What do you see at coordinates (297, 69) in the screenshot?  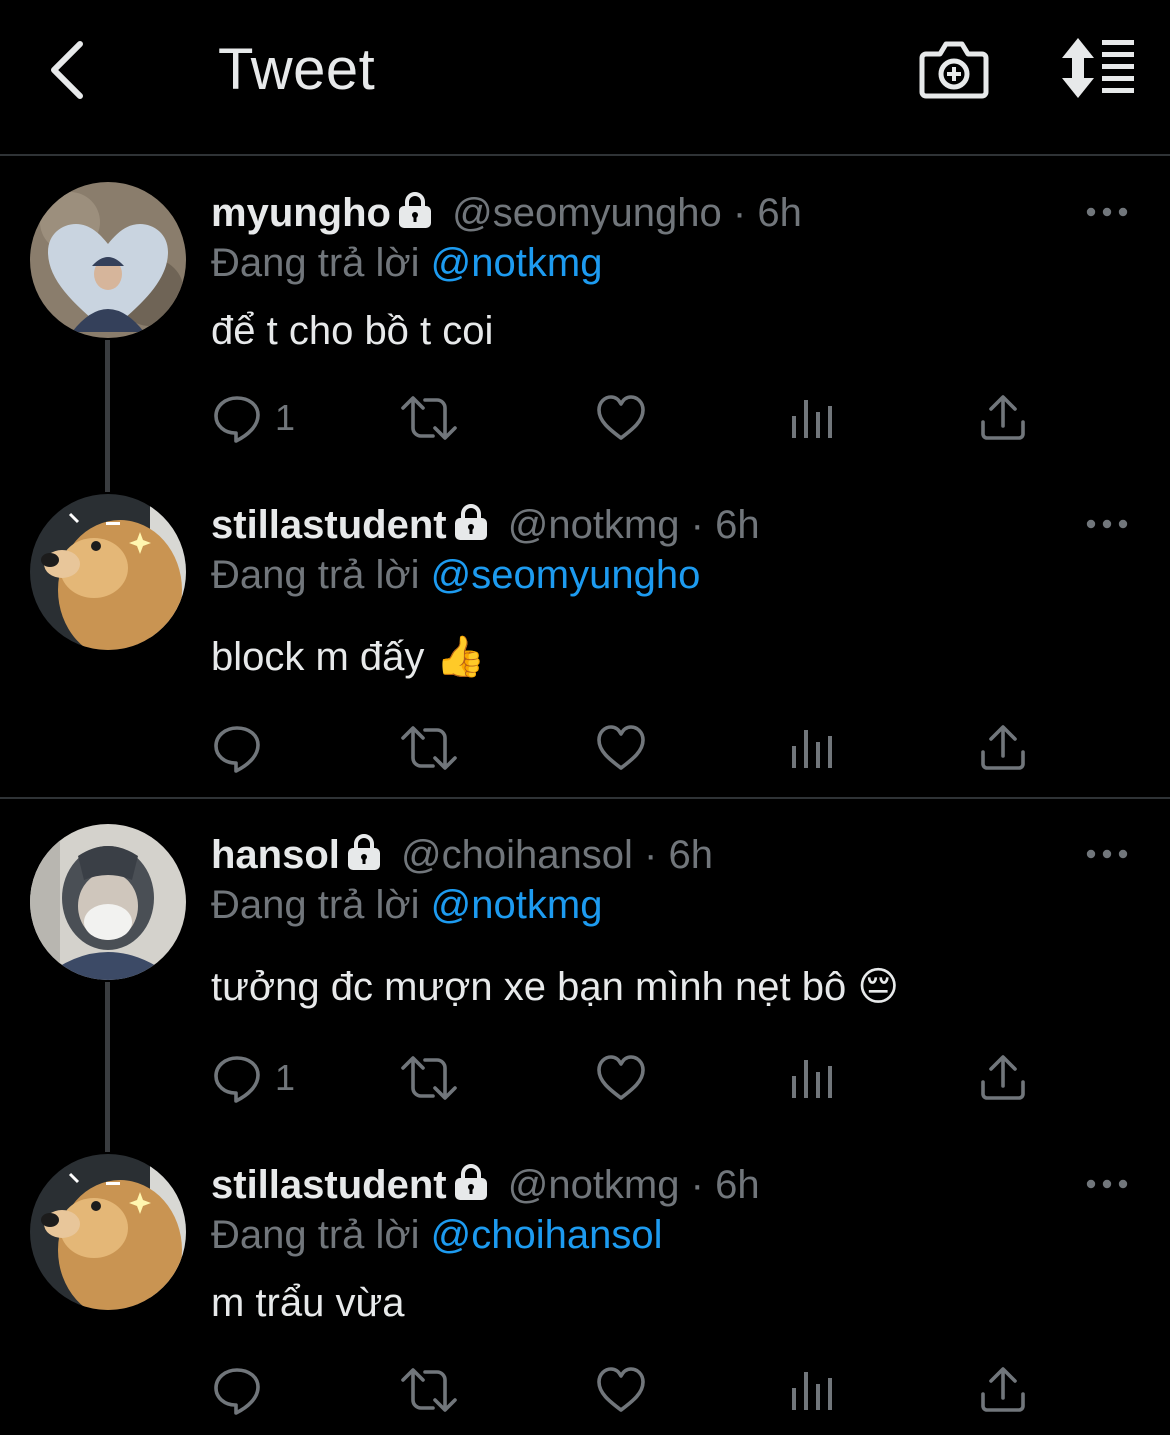 I see `page-title: Tweet` at bounding box center [297, 69].